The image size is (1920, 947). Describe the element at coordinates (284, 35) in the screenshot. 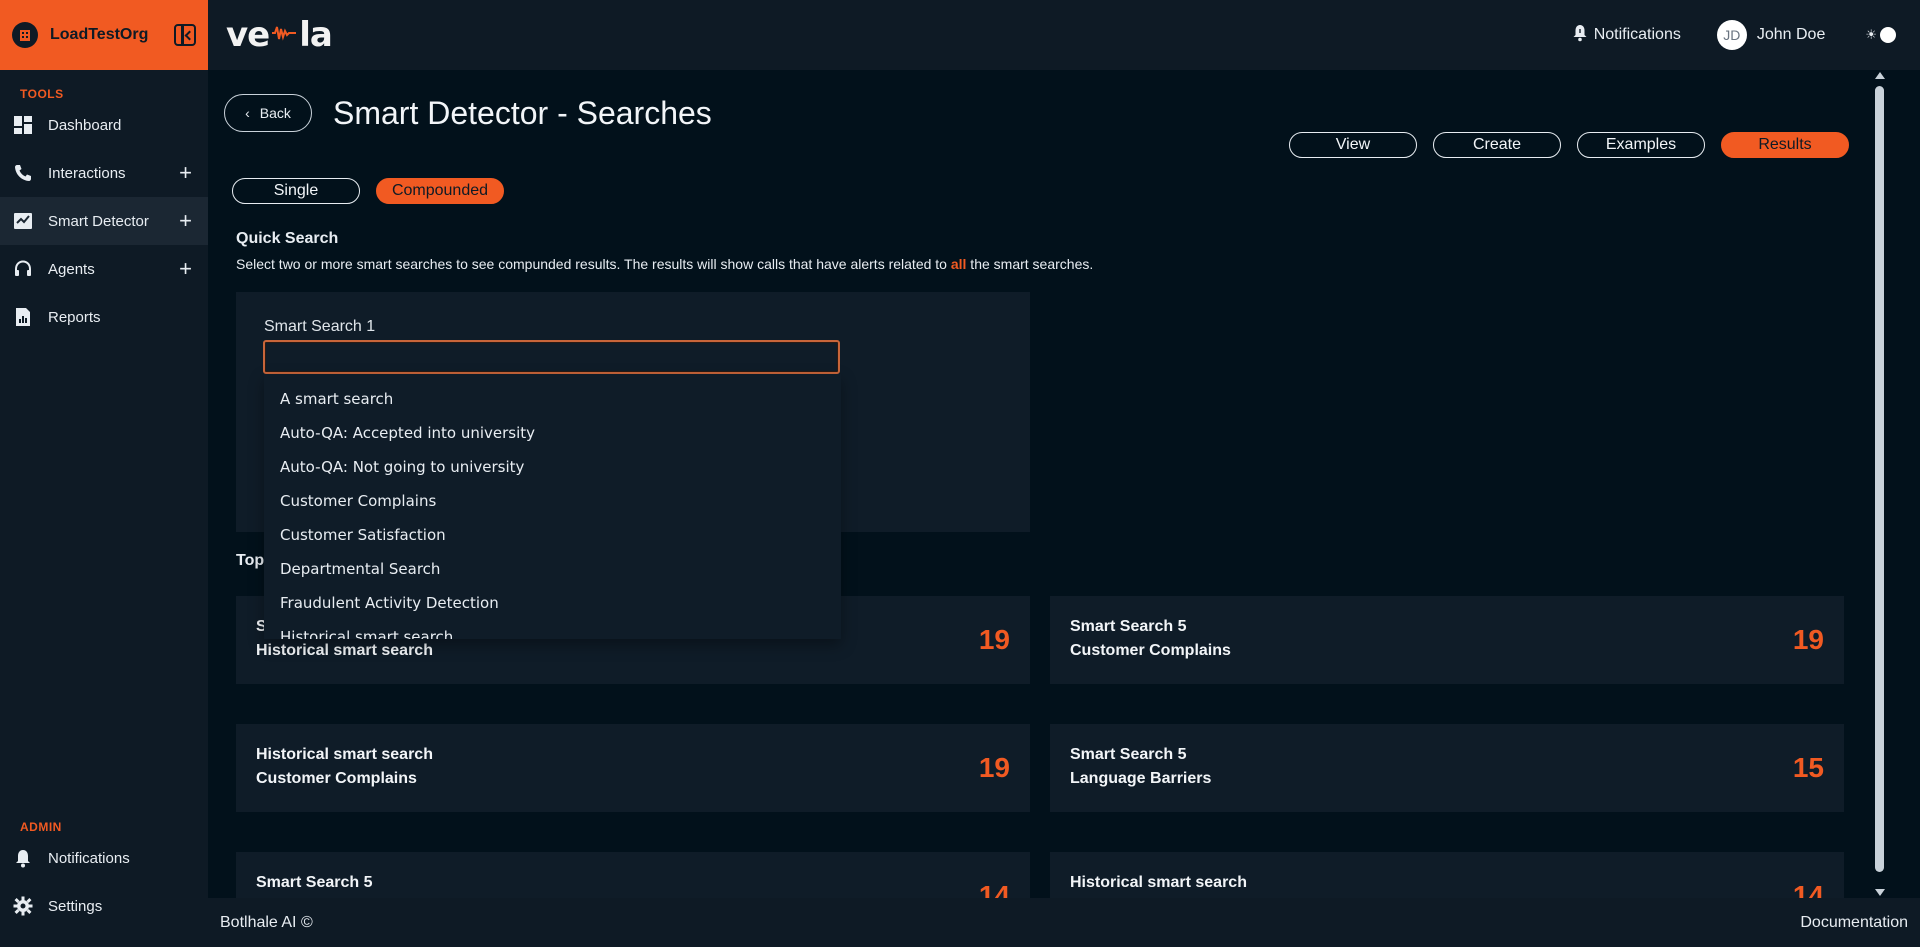

I see `waveform-icon` at that location.